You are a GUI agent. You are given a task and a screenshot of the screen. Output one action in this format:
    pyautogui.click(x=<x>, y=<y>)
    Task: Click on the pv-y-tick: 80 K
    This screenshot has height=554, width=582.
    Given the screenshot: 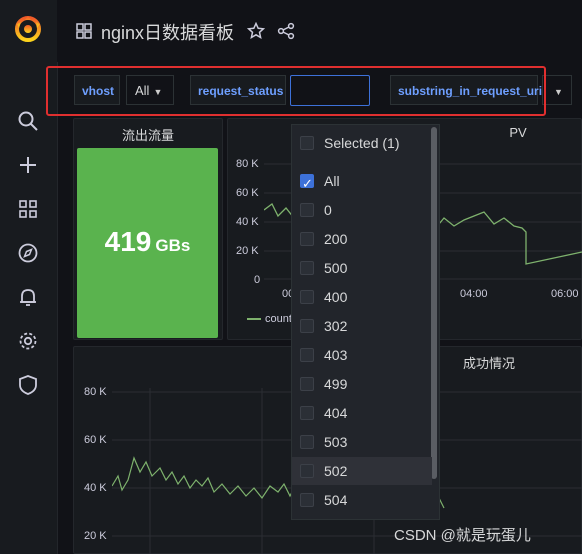 What is the action you would take?
    pyautogui.click(x=247, y=164)
    